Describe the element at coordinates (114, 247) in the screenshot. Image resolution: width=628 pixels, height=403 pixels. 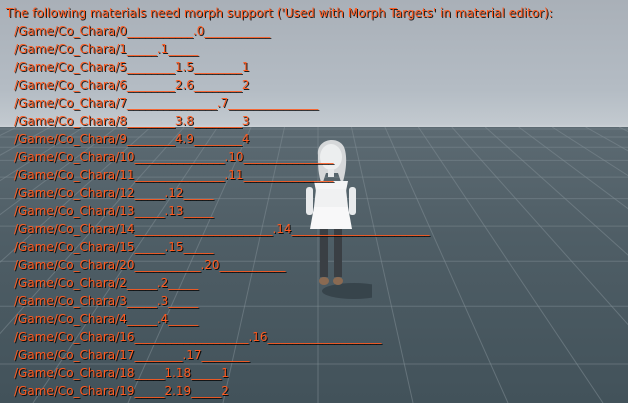
I see `material-entry: /Game/Co_Chara/15_____.15_____` at that location.